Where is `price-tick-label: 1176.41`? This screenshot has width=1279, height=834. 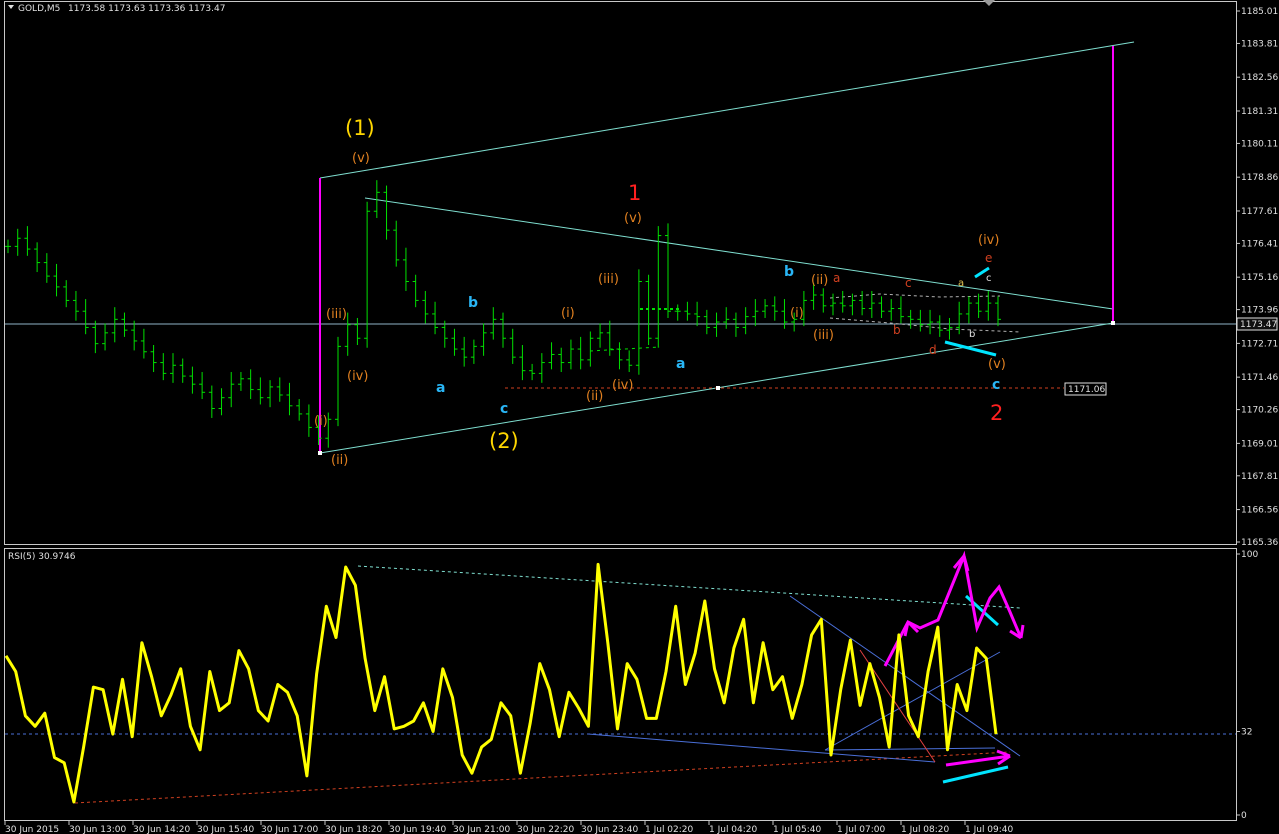 price-tick-label: 1176.41 is located at coordinates (1259, 244).